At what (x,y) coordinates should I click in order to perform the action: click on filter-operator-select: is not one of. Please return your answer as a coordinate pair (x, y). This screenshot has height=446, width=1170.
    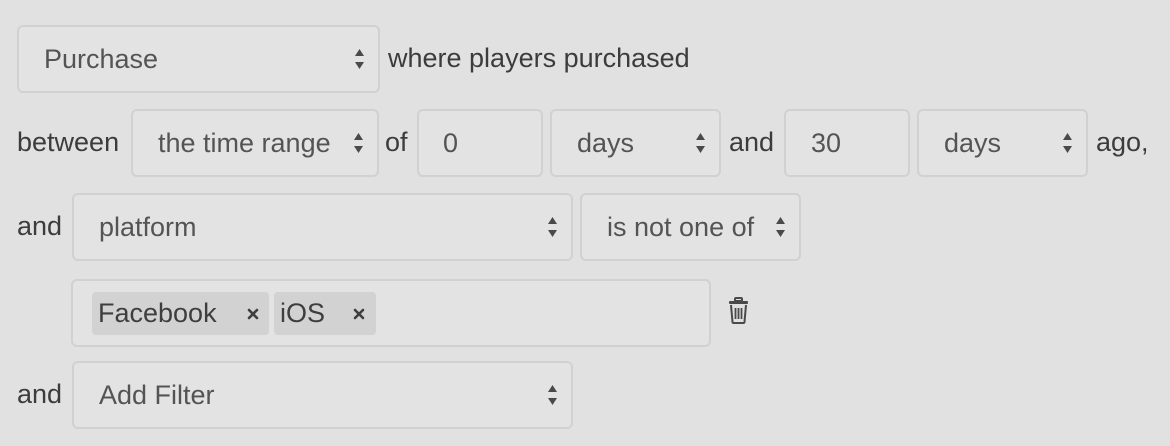
    Looking at the image, I should click on (690, 227).